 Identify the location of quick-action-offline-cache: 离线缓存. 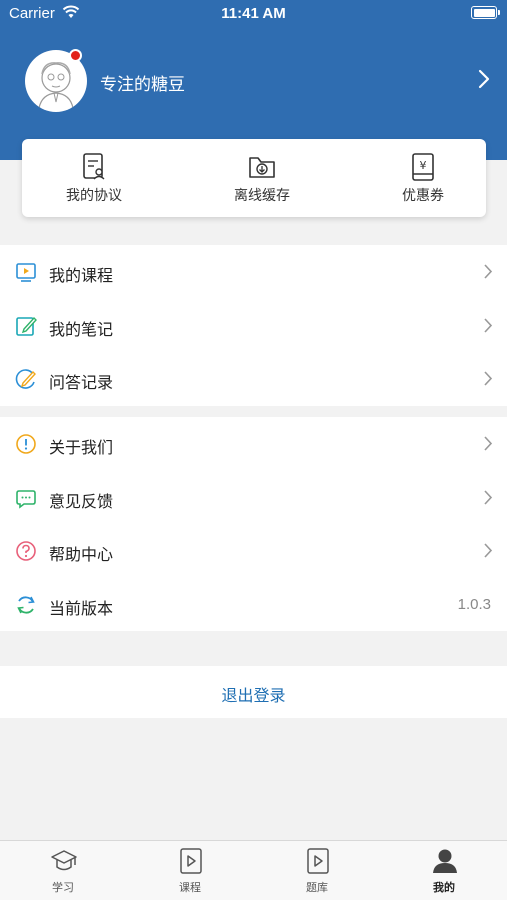
(262, 178).